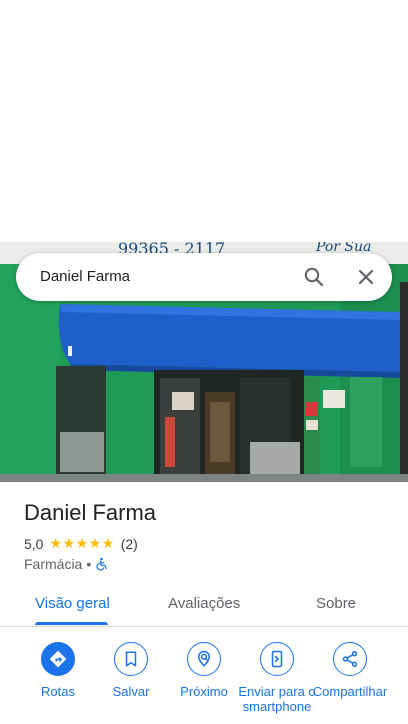 This screenshot has height=724, width=408. What do you see at coordinates (129, 544) in the screenshot?
I see `review-count: (2)` at bounding box center [129, 544].